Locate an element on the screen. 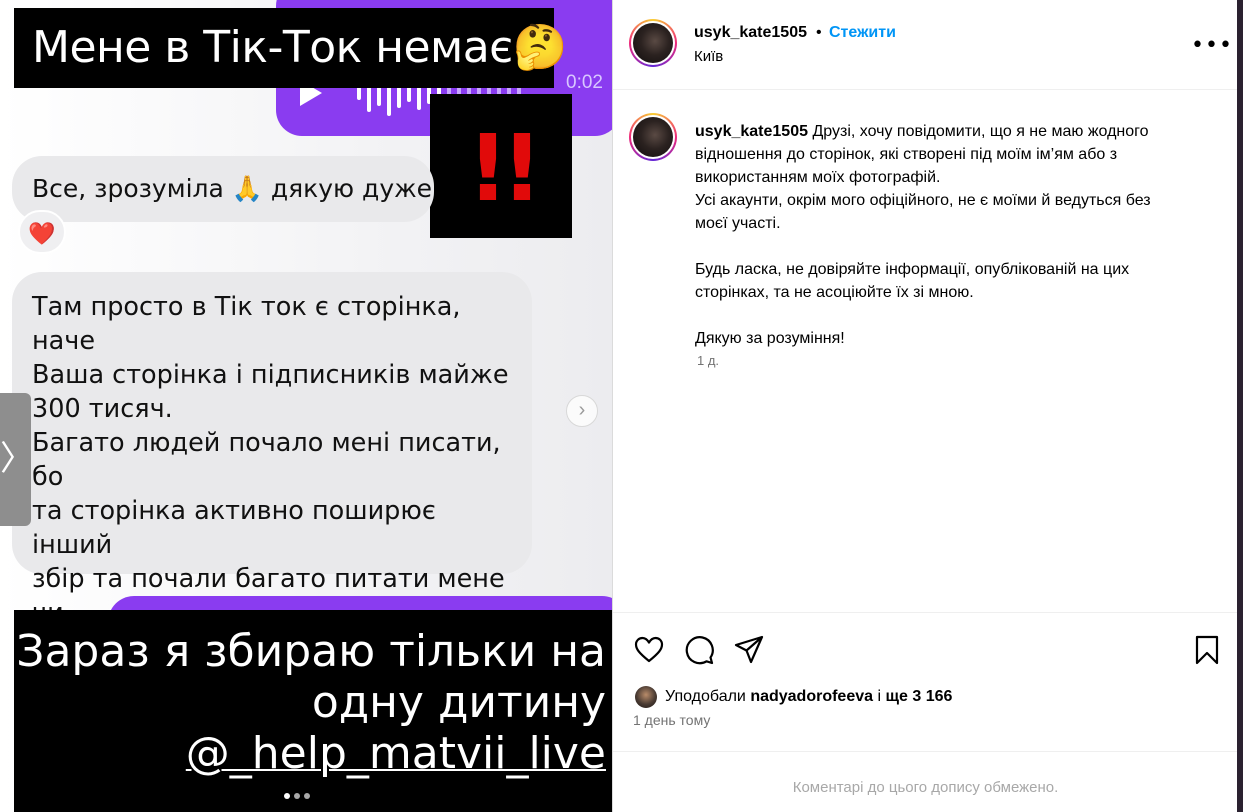 Image resolution: width=1243 pixels, height=812 pixels. comment-icon is located at coordinates (699, 650).